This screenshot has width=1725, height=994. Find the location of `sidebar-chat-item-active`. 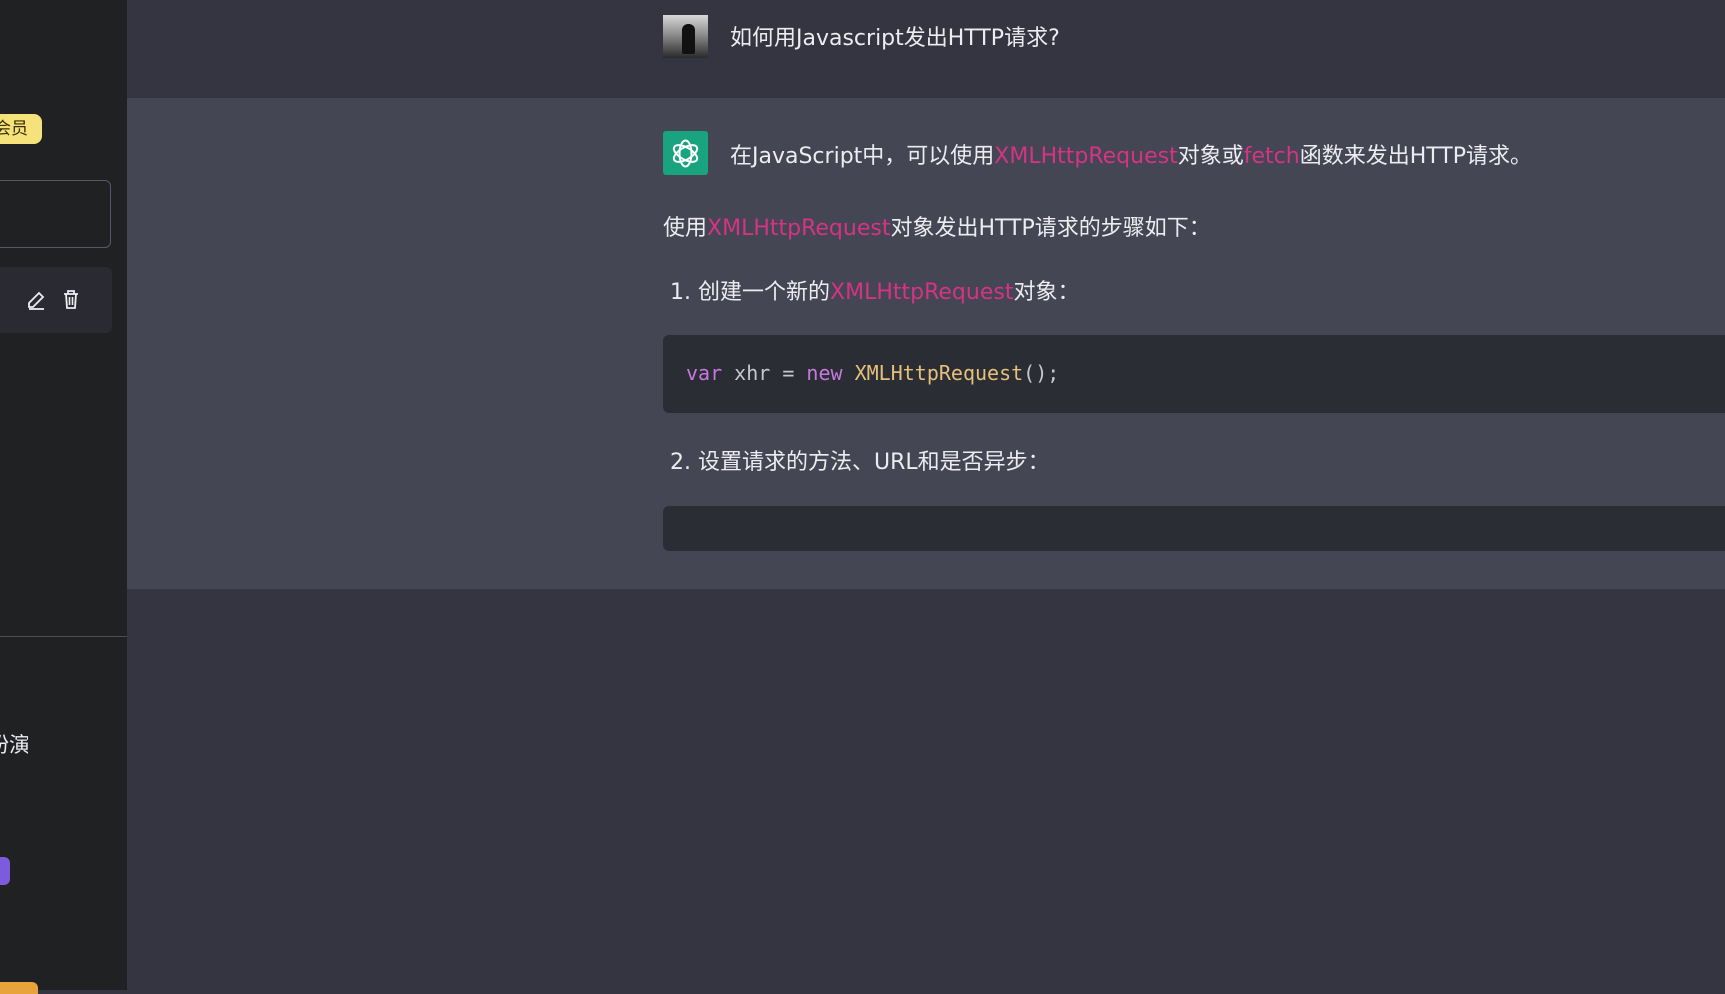

sidebar-chat-item-active is located at coordinates (56, 300).